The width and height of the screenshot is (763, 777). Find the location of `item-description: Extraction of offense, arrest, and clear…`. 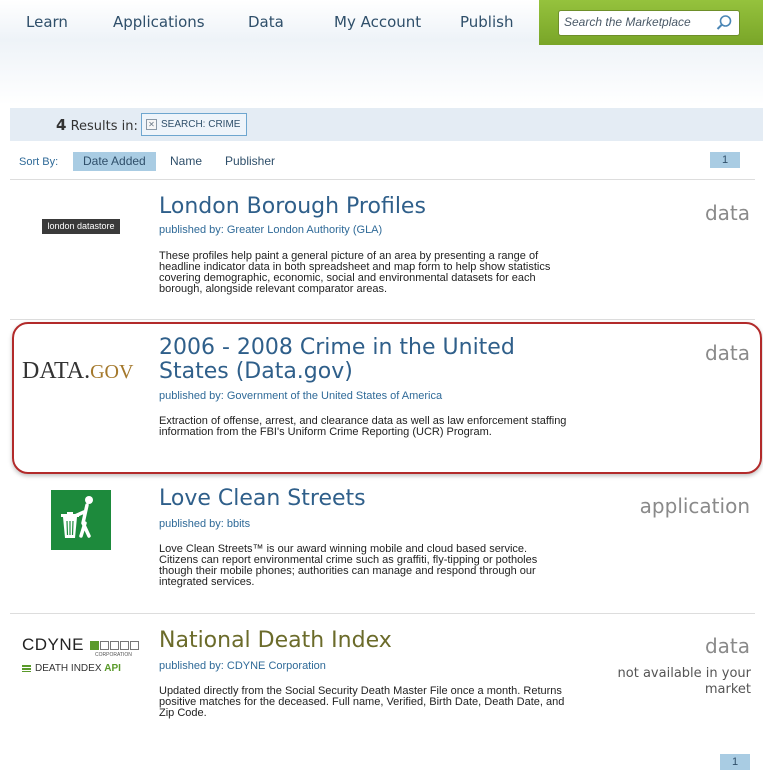

item-description: Extraction of offense, arrest, and clear… is located at coordinates (363, 426).